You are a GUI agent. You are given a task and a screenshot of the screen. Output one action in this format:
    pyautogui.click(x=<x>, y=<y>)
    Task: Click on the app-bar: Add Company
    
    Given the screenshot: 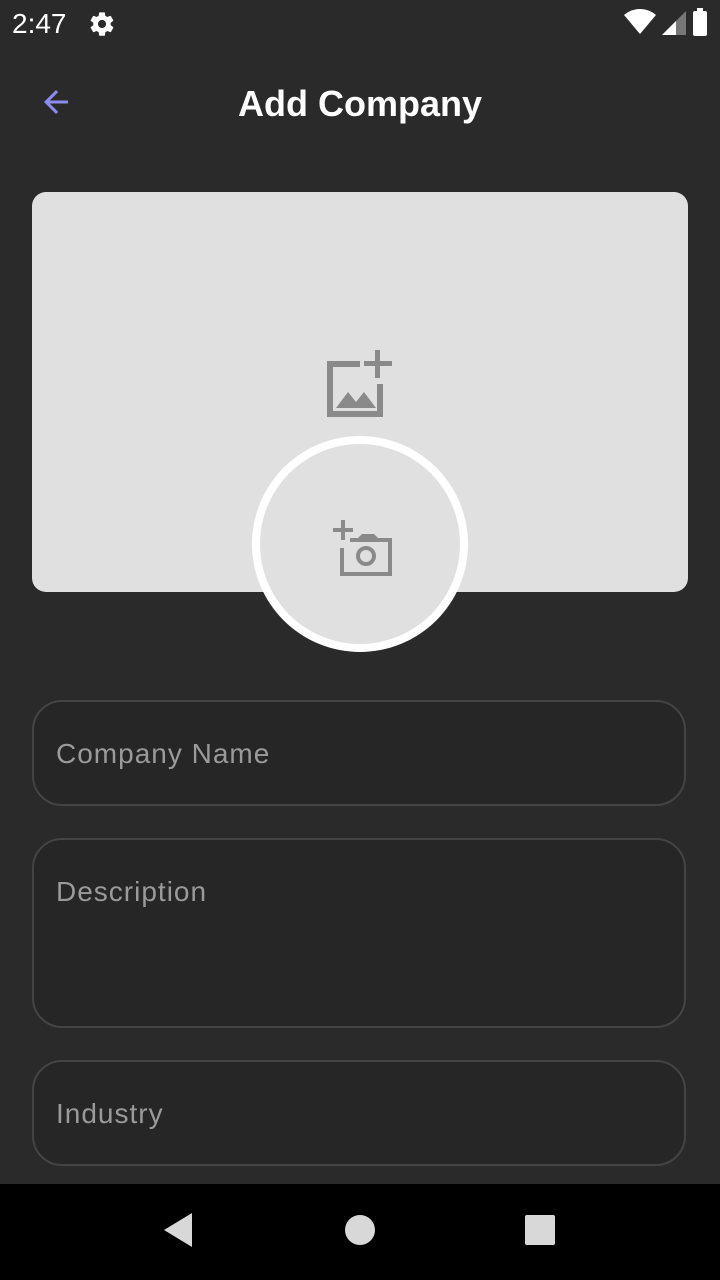 What is the action you would take?
    pyautogui.click(x=360, y=104)
    